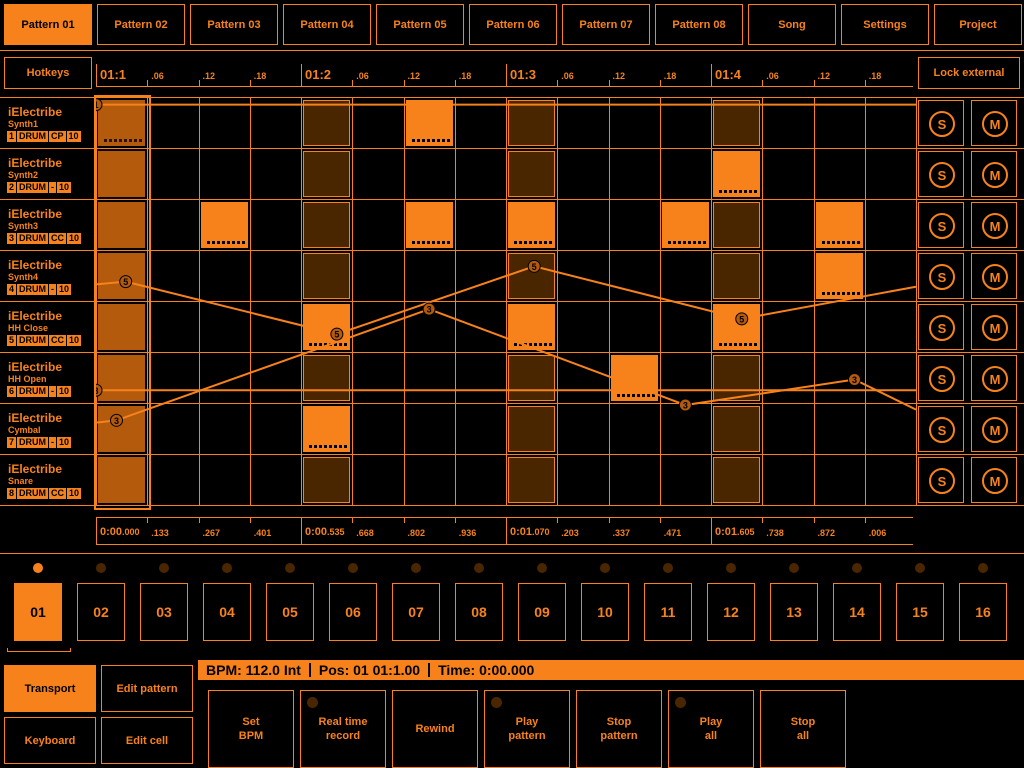  I want to click on time-label: .802, so click(417, 533).